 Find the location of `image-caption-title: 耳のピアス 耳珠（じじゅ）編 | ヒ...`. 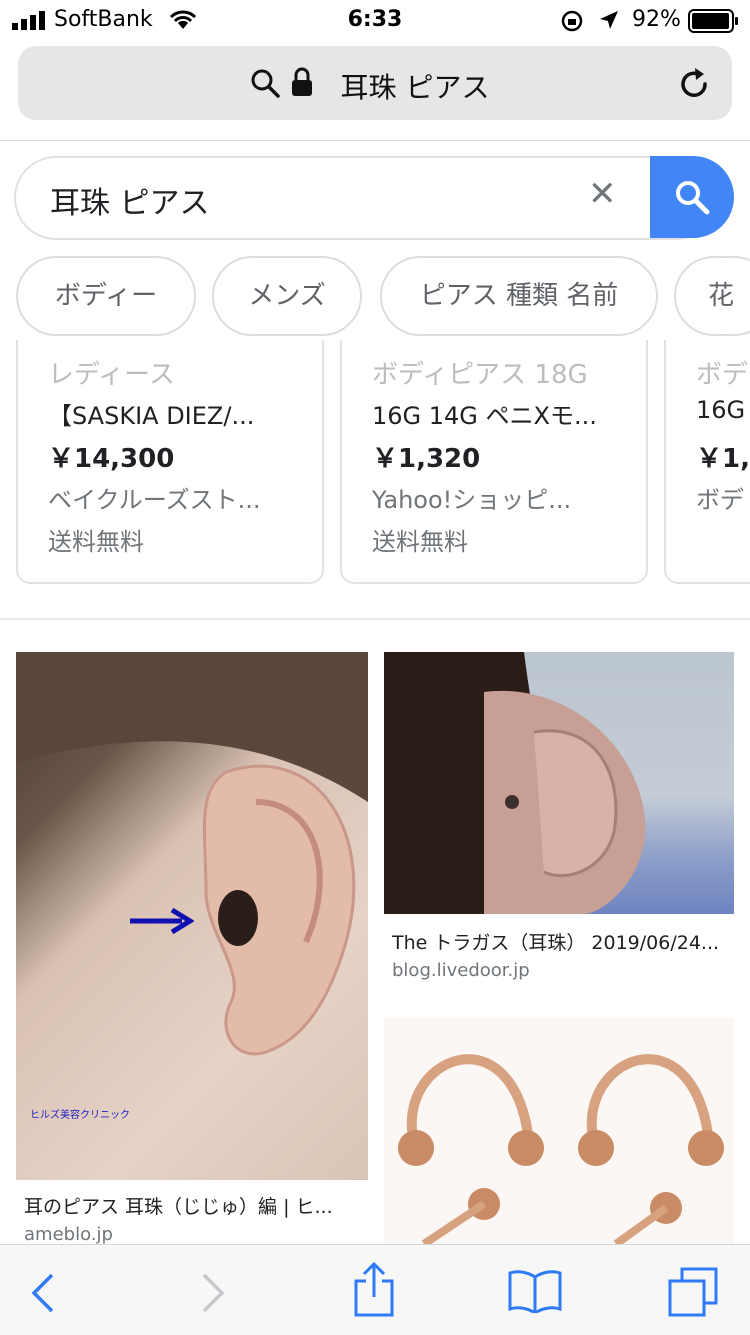

image-caption-title: 耳のピアス 耳珠（じじゅ）編 | ヒ... is located at coordinates (178, 1205).